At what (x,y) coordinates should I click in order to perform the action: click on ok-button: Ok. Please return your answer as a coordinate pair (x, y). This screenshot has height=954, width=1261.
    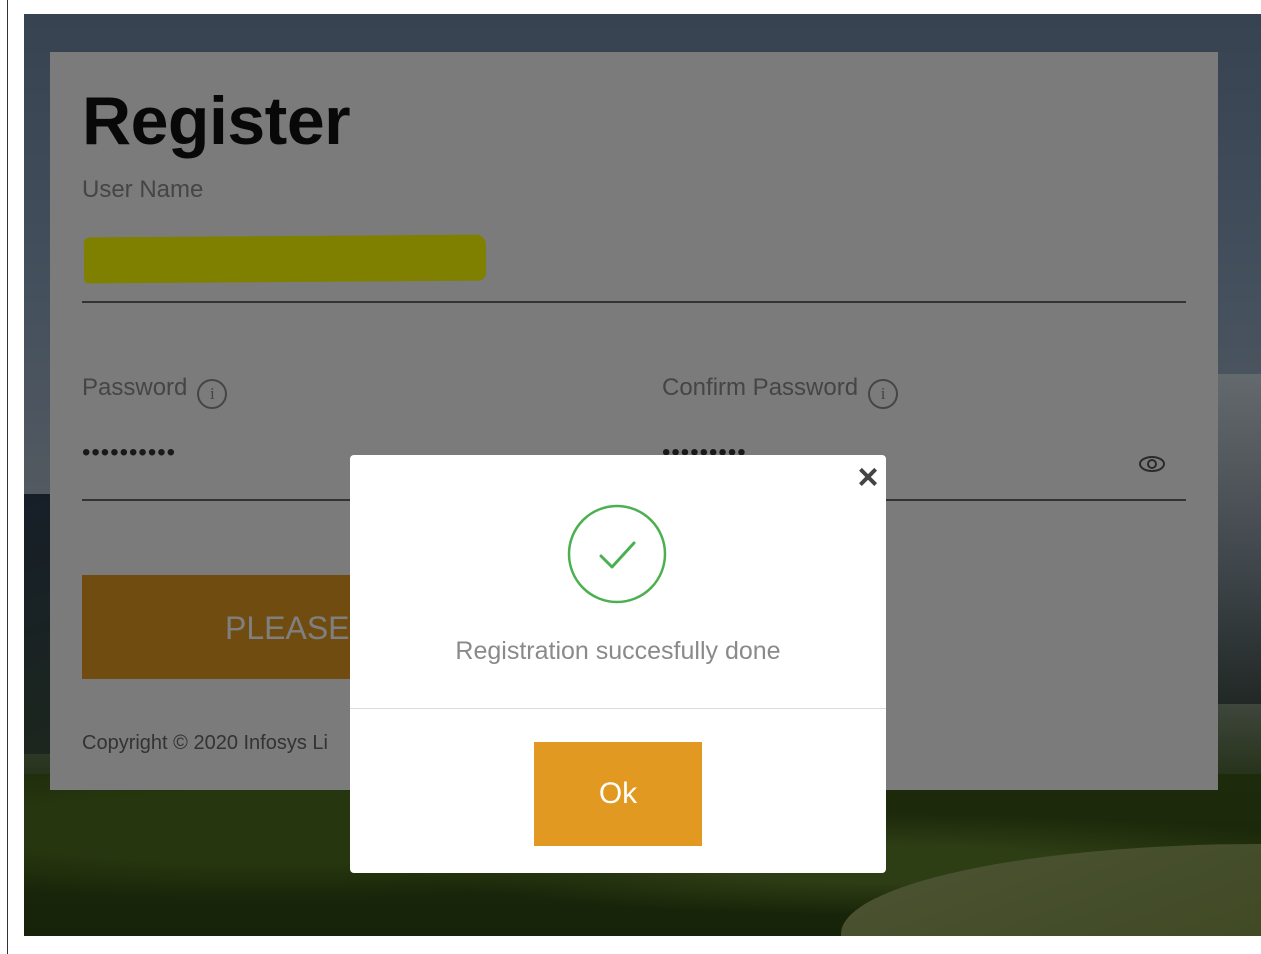
    Looking at the image, I should click on (618, 794).